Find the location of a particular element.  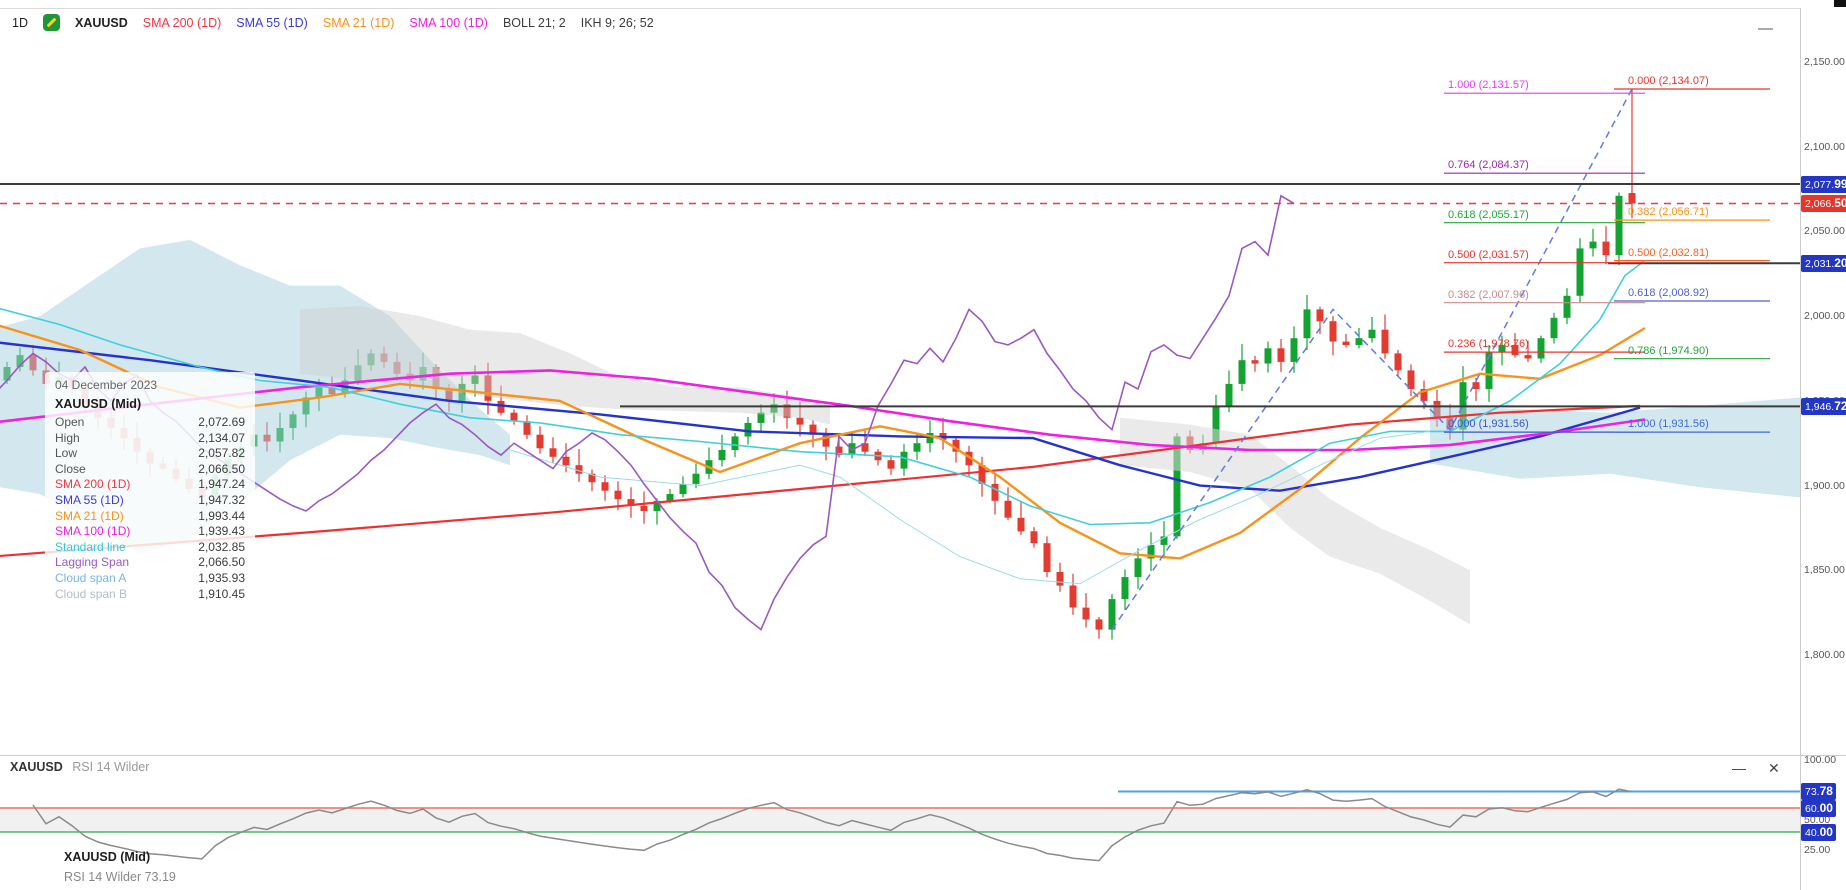

price-tick: 2,100.00 is located at coordinates (1824, 146).